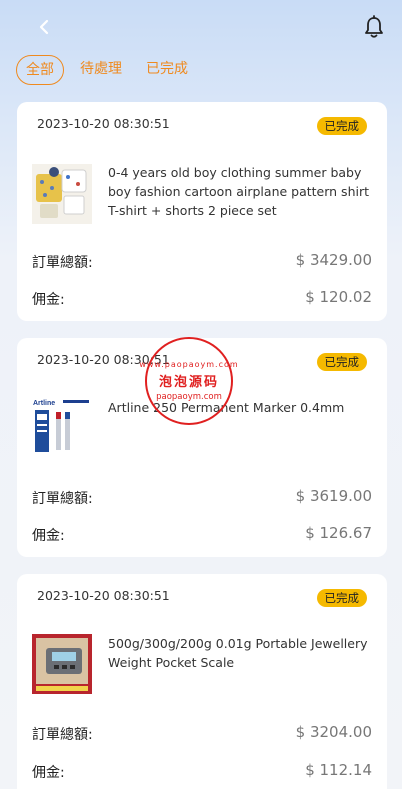 This screenshot has height=789, width=402. I want to click on back-button, so click(44, 27).